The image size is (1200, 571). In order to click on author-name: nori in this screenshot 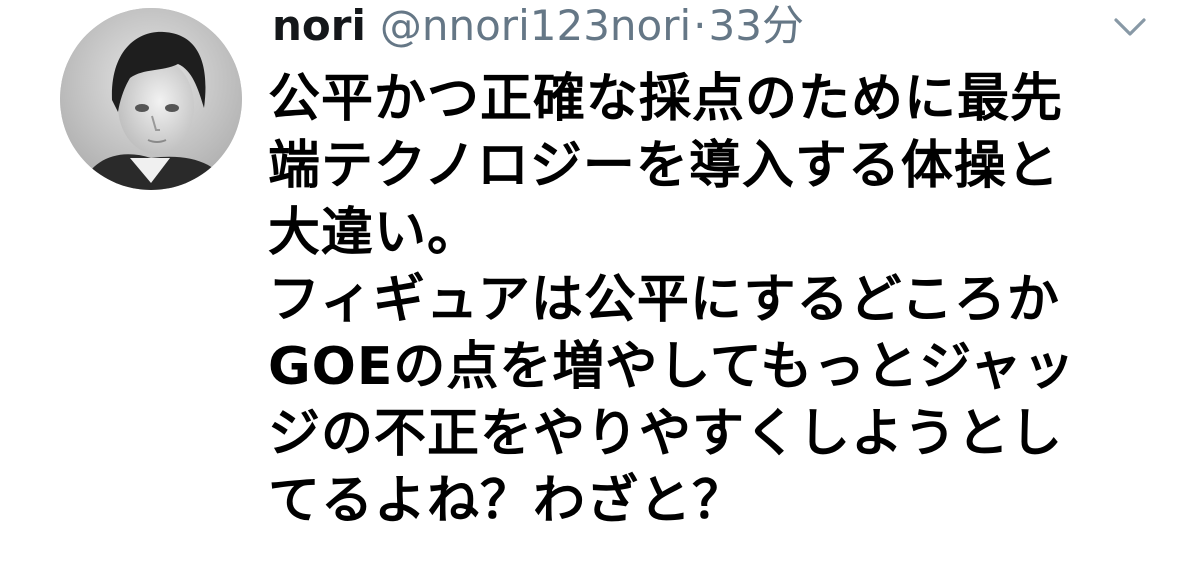, I will do `click(319, 26)`.